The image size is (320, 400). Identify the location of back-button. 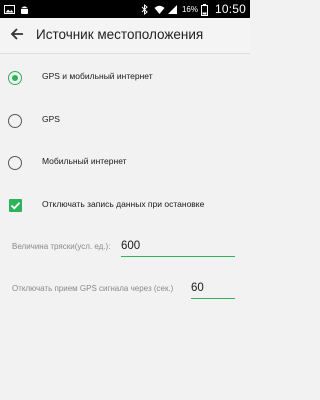
(17, 36).